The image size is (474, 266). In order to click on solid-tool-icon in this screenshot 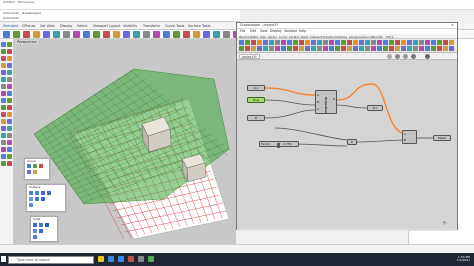, I will do `click(47, 225)`.